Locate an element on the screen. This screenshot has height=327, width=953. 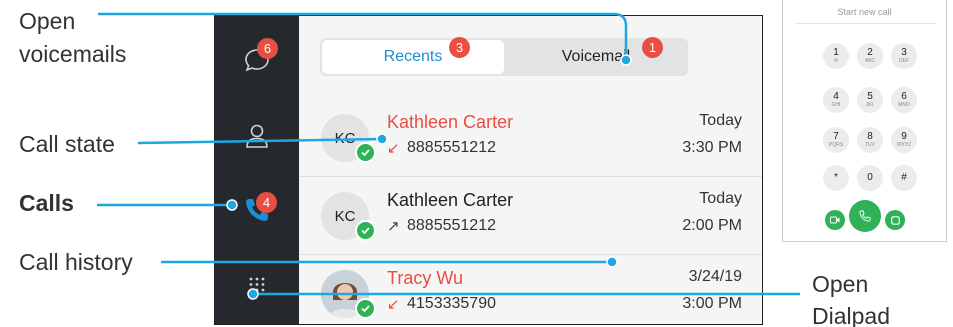
person-icon is located at coordinates (257, 136).